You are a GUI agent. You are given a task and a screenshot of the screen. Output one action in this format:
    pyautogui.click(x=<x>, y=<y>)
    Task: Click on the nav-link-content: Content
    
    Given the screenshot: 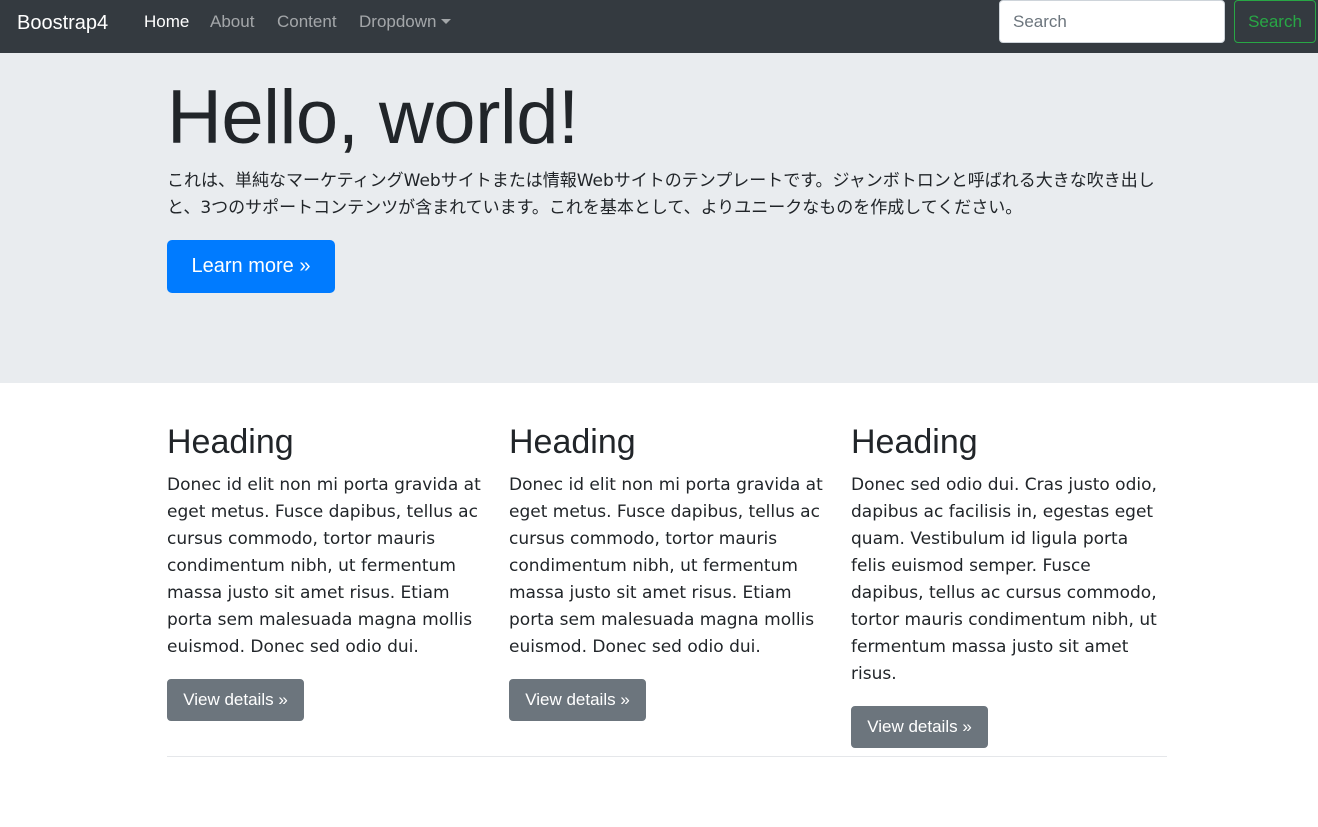 What is the action you would take?
    pyautogui.click(x=307, y=22)
    